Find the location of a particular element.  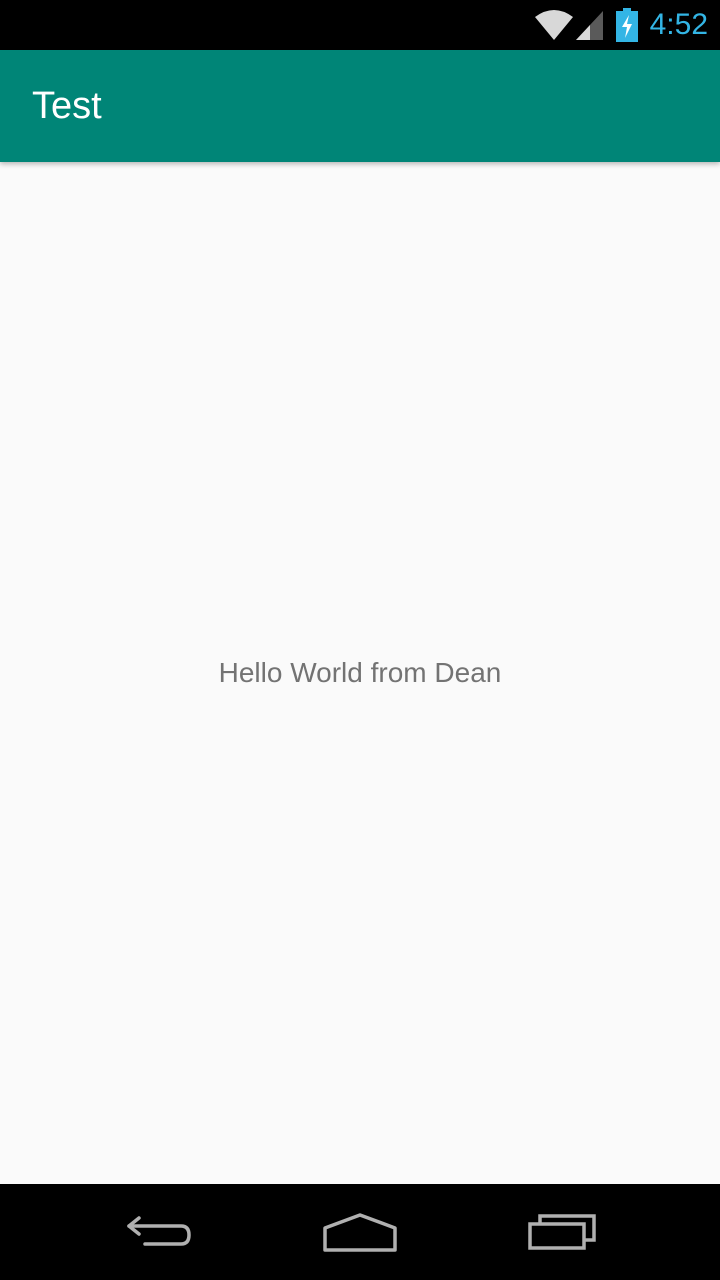

recents-button is located at coordinates (562, 1232).